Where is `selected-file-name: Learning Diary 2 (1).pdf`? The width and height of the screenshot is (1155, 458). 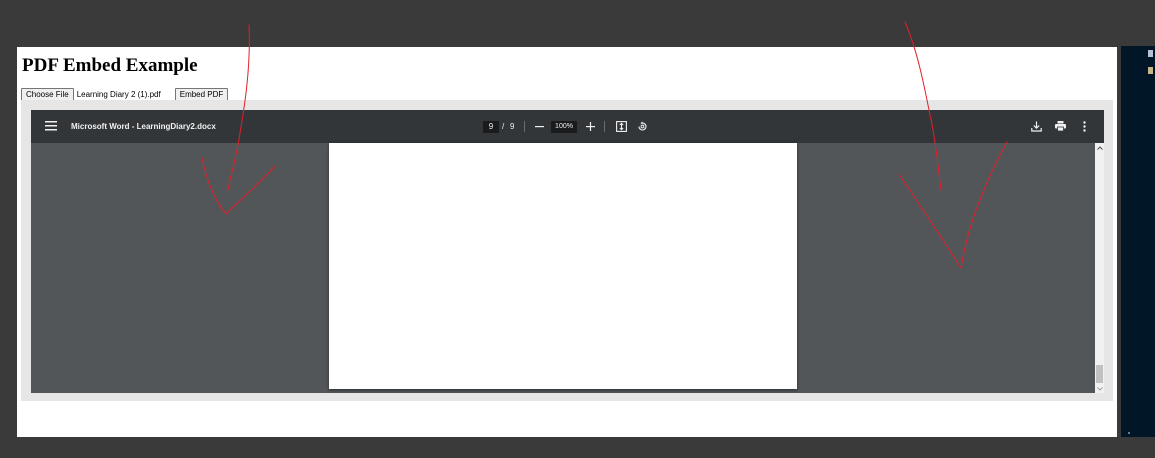
selected-file-name: Learning Diary 2 (1).pdf is located at coordinates (118, 94).